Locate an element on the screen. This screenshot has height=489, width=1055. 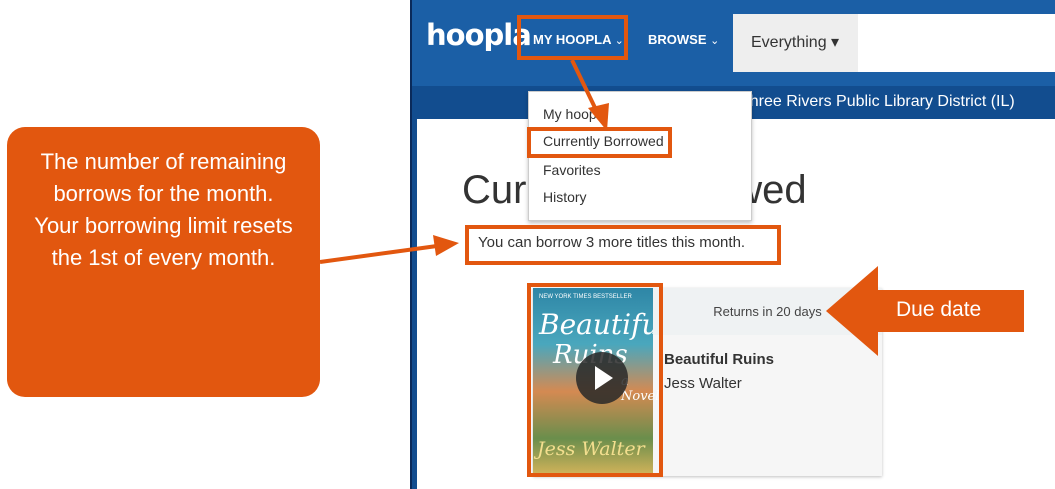
arrow-to-borrow-count is located at coordinates (389, 249).